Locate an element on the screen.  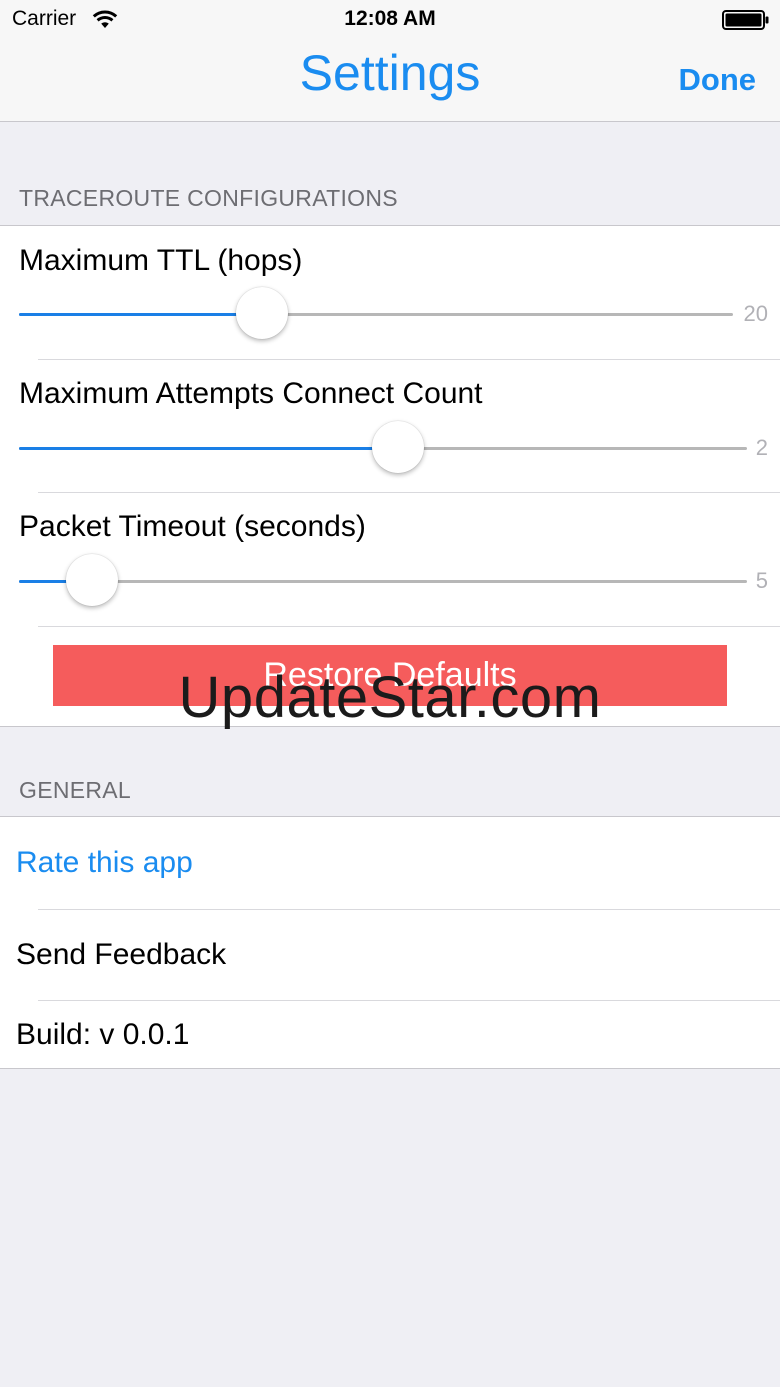
ttl-label: Maximum TTL (hops) is located at coordinates (161, 260).